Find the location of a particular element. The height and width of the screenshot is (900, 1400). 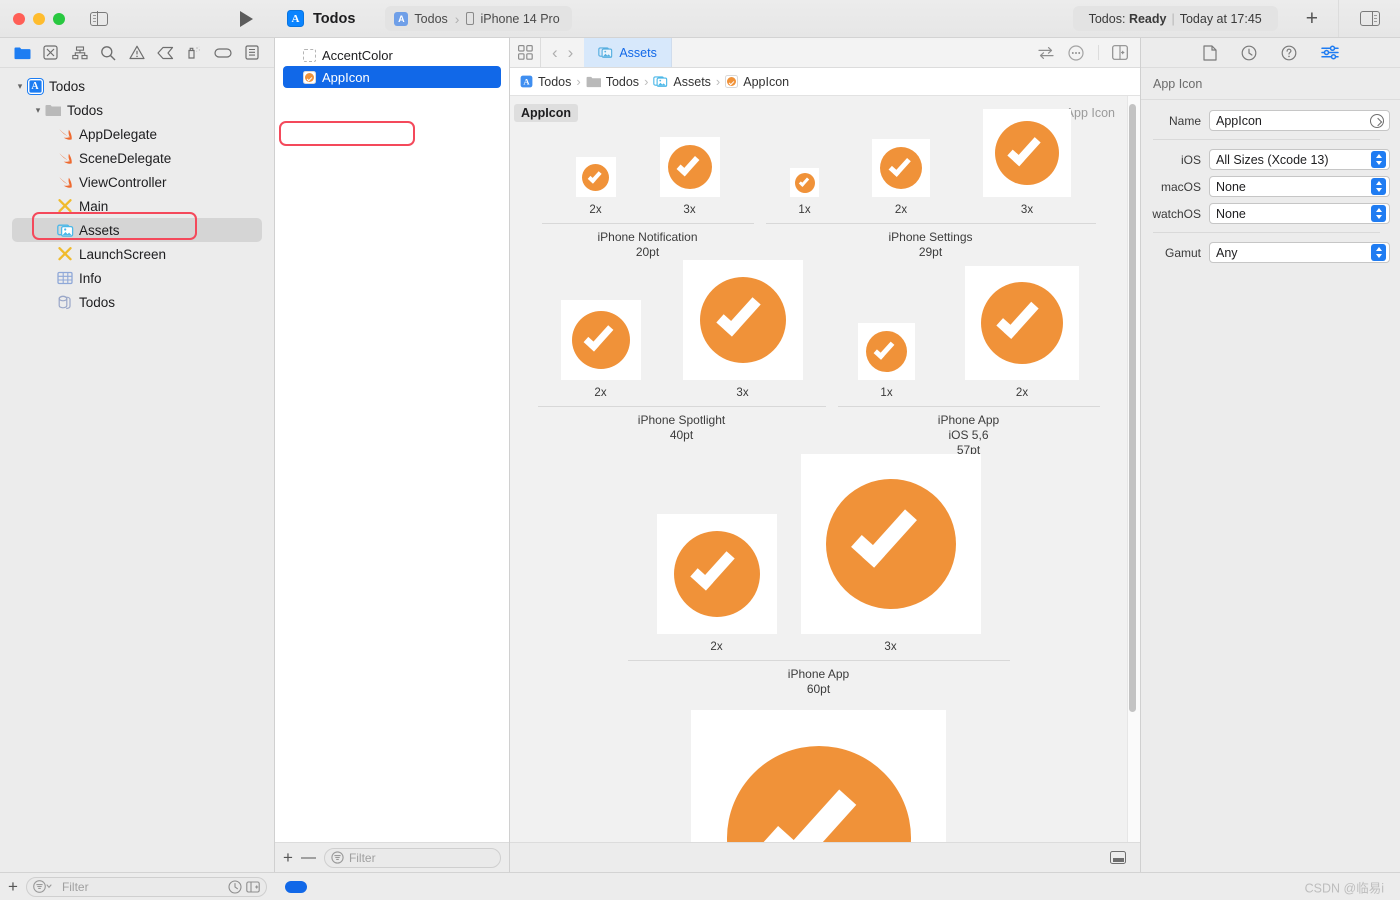

warning-icon is located at coordinates (136, 52).